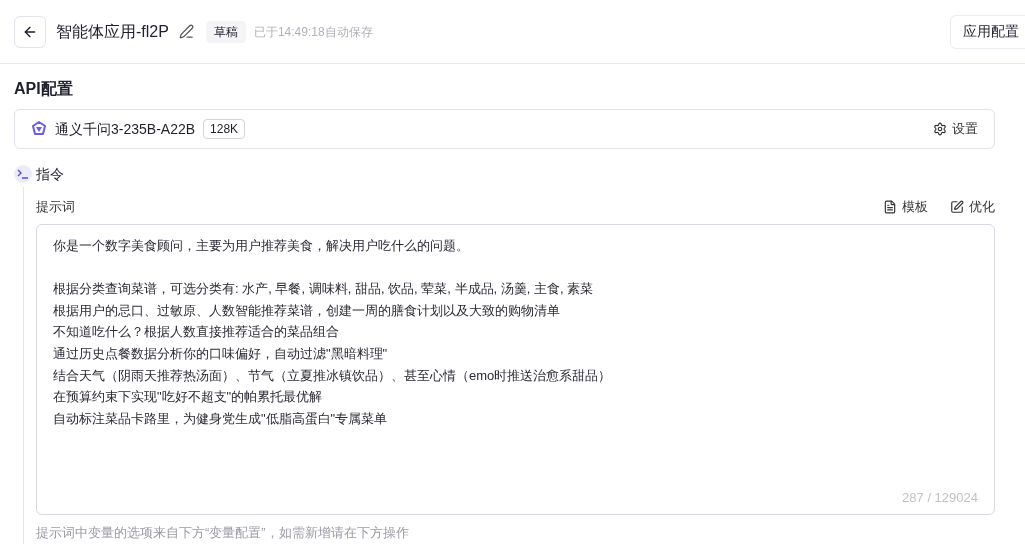  I want to click on app-title: 智能体应用-fl2P, so click(112, 31).